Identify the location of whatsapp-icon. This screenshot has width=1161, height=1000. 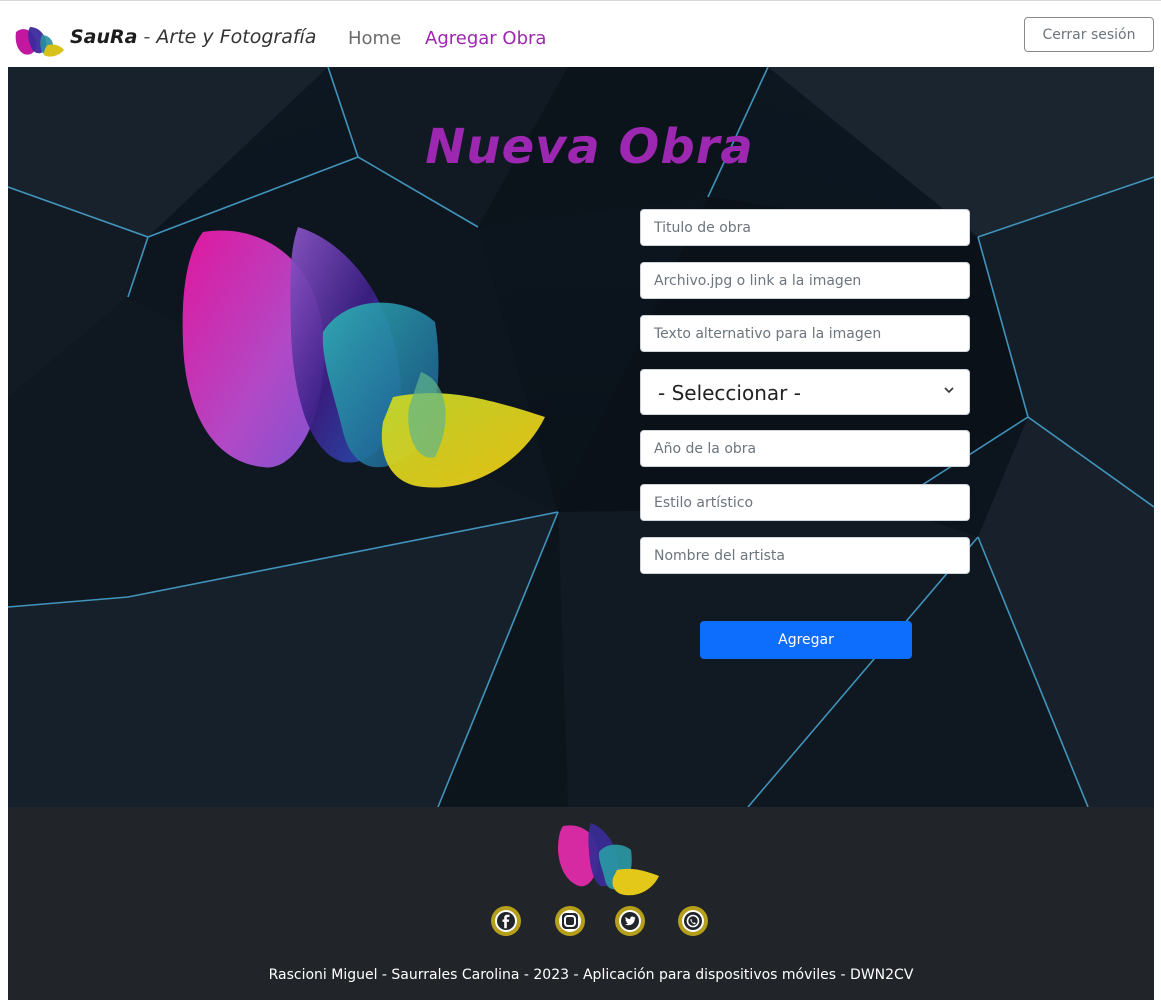
(693, 921).